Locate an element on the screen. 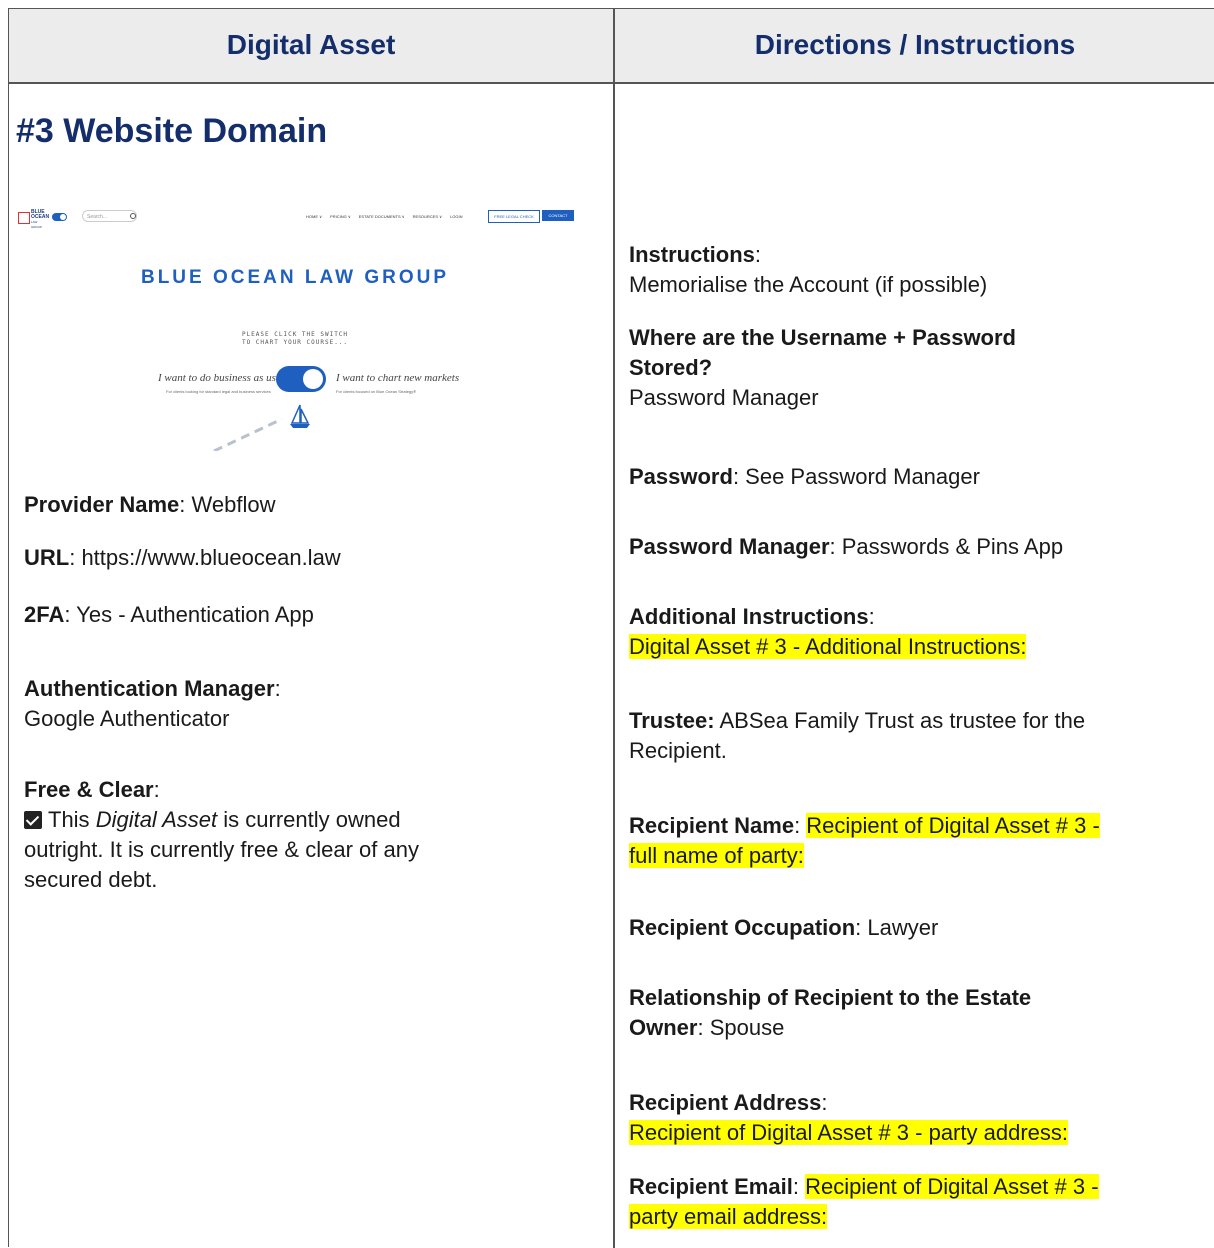 Image resolution: width=1214 pixels, height=1248 pixels. password-manager-field: Password Manager: Passwords & Pins App is located at coordinates (846, 547).